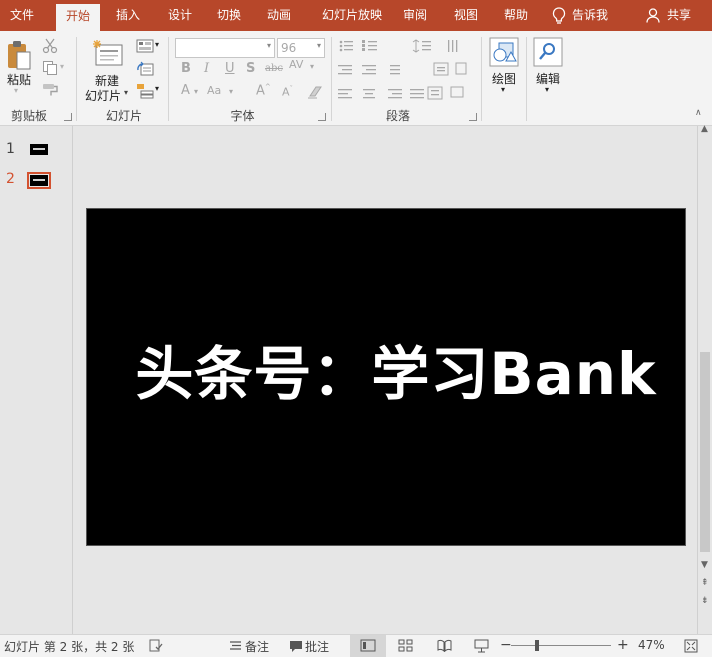 This screenshot has width=712, height=657. I want to click on underline-icon: U, so click(230, 68).